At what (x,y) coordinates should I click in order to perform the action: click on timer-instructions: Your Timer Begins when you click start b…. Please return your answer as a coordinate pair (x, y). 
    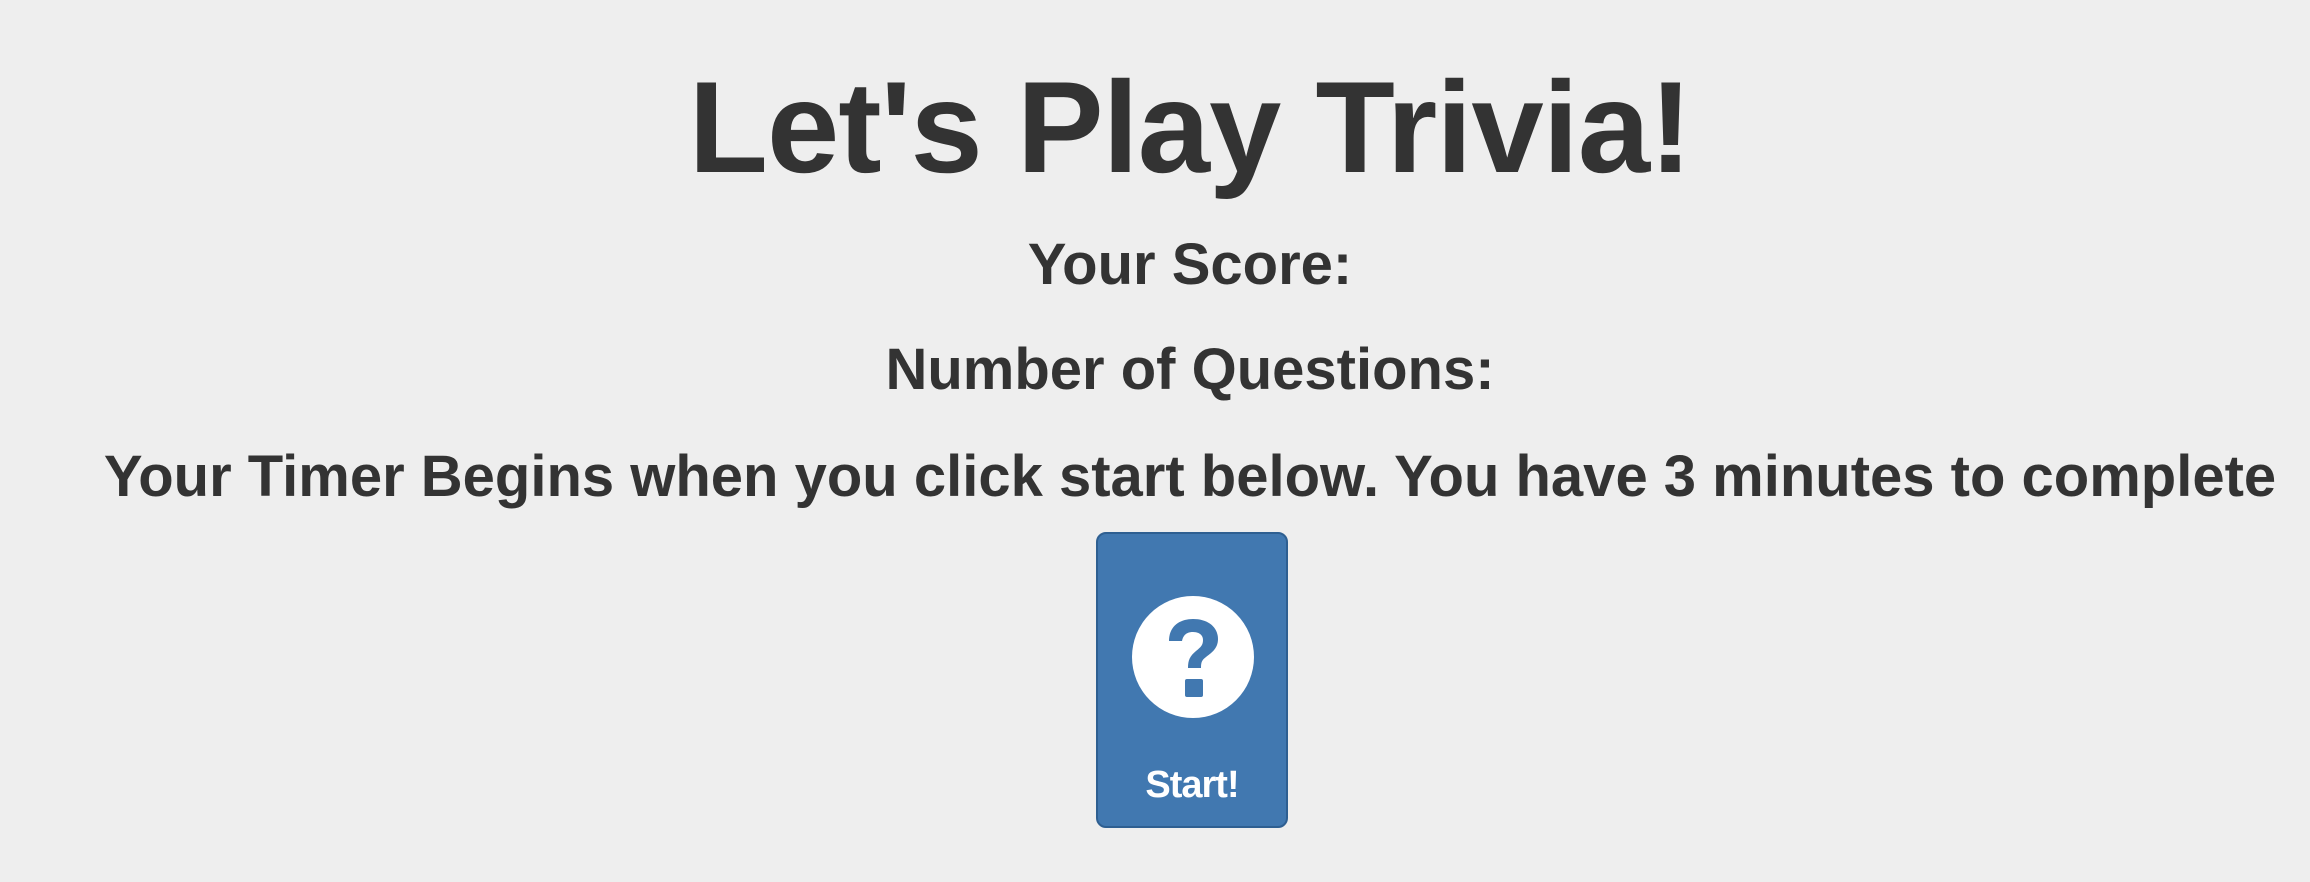
    Looking at the image, I should click on (1190, 476).